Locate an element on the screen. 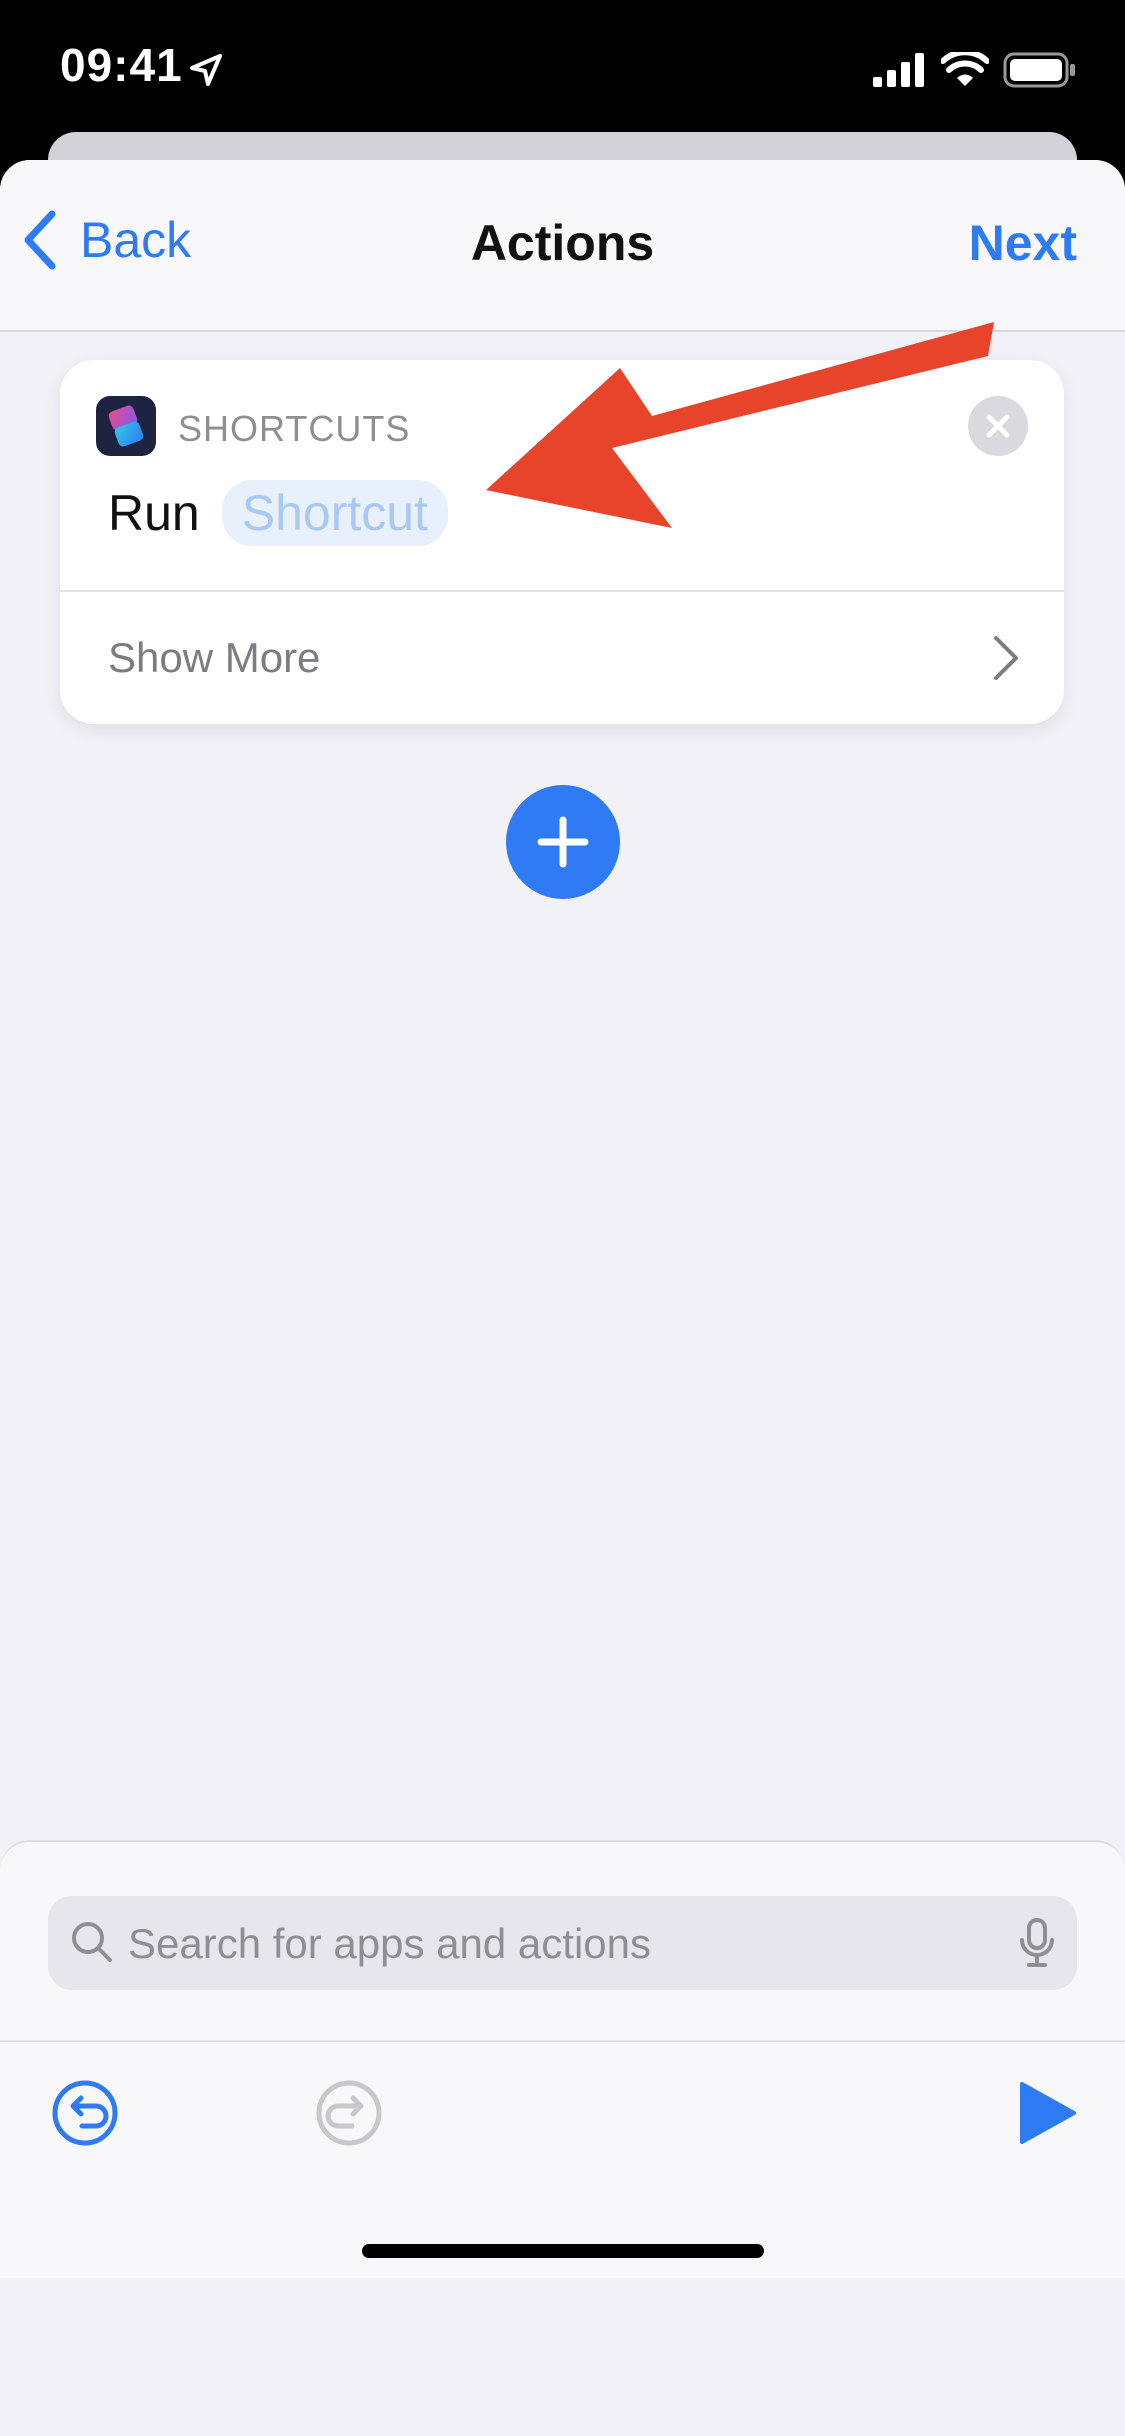 This screenshot has width=1125, height=2436. home-indicator is located at coordinates (563, 2251).